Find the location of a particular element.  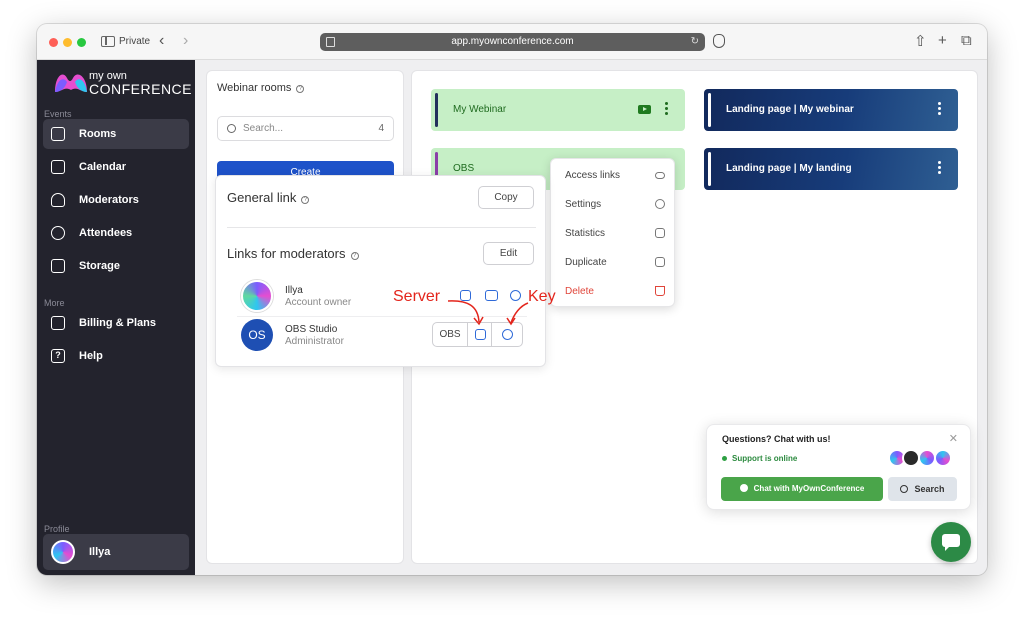

moderator-role: Account owner is located at coordinates (318, 302).